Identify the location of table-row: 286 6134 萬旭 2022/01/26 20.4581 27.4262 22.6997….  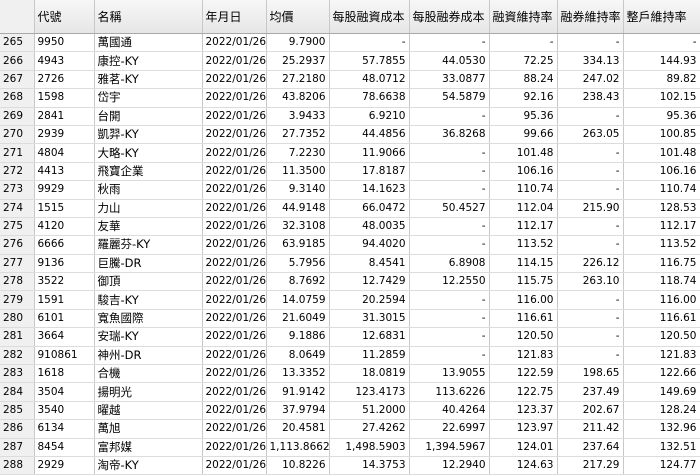
(350, 429).